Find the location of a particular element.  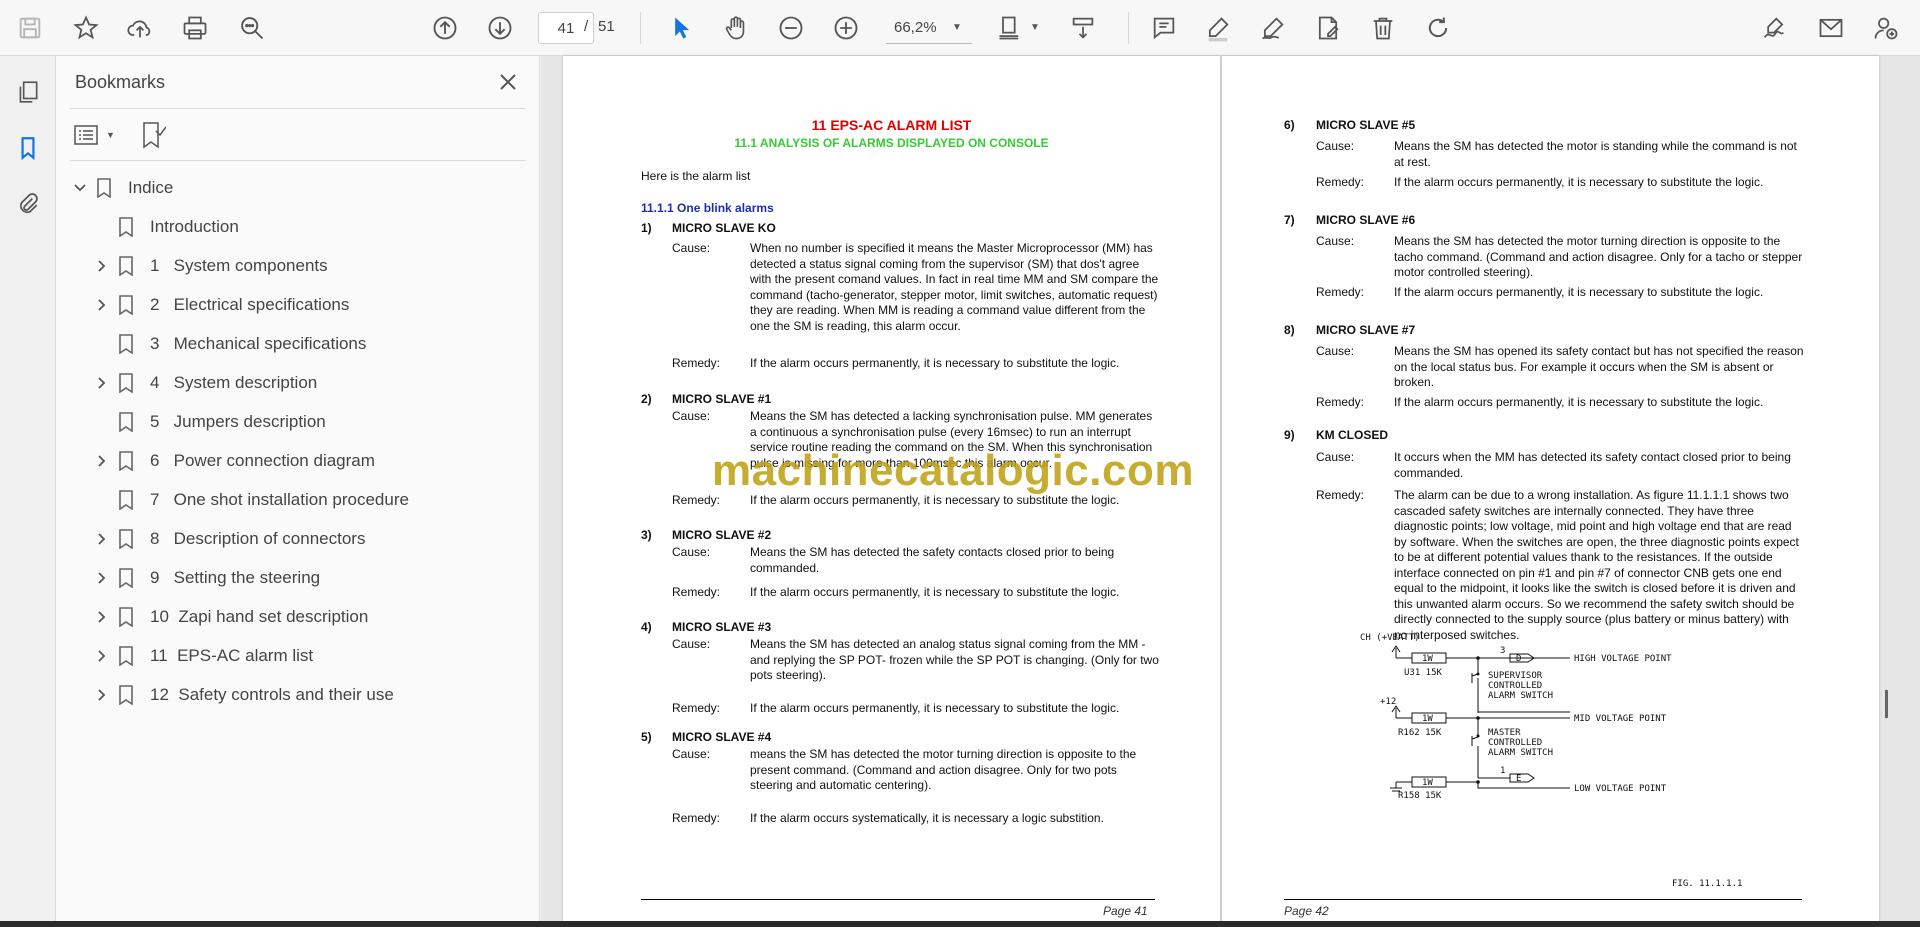

bookmark-item: 2 Electrical specifications is located at coordinates (220, 305).